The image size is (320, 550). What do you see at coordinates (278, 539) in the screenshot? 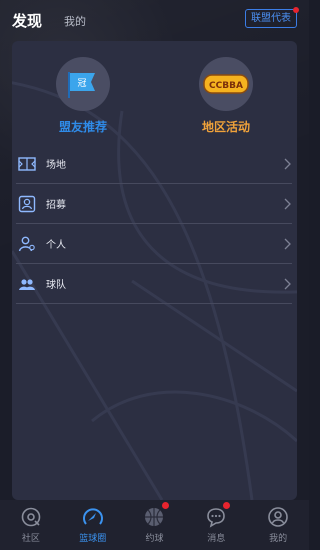
I see `nav-label: 我的` at bounding box center [278, 539].